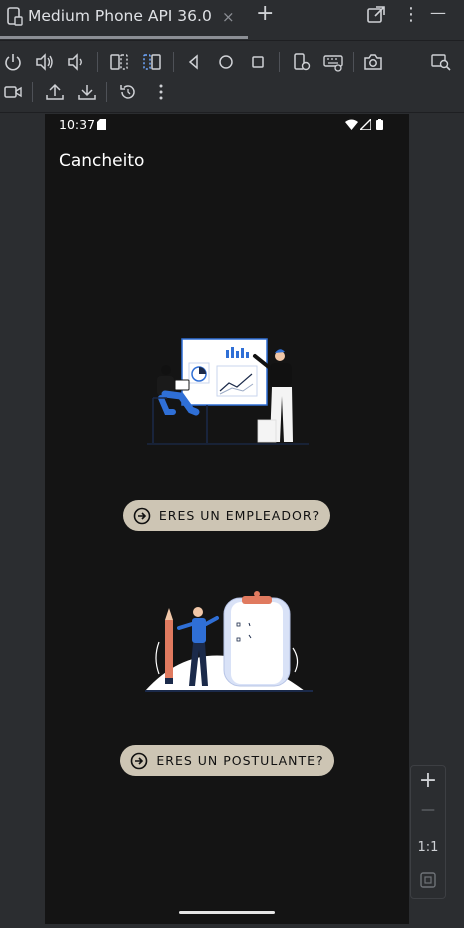 Image resolution: width=464 pixels, height=928 pixels. What do you see at coordinates (351, 124) in the screenshot?
I see `wifi-icon` at bounding box center [351, 124].